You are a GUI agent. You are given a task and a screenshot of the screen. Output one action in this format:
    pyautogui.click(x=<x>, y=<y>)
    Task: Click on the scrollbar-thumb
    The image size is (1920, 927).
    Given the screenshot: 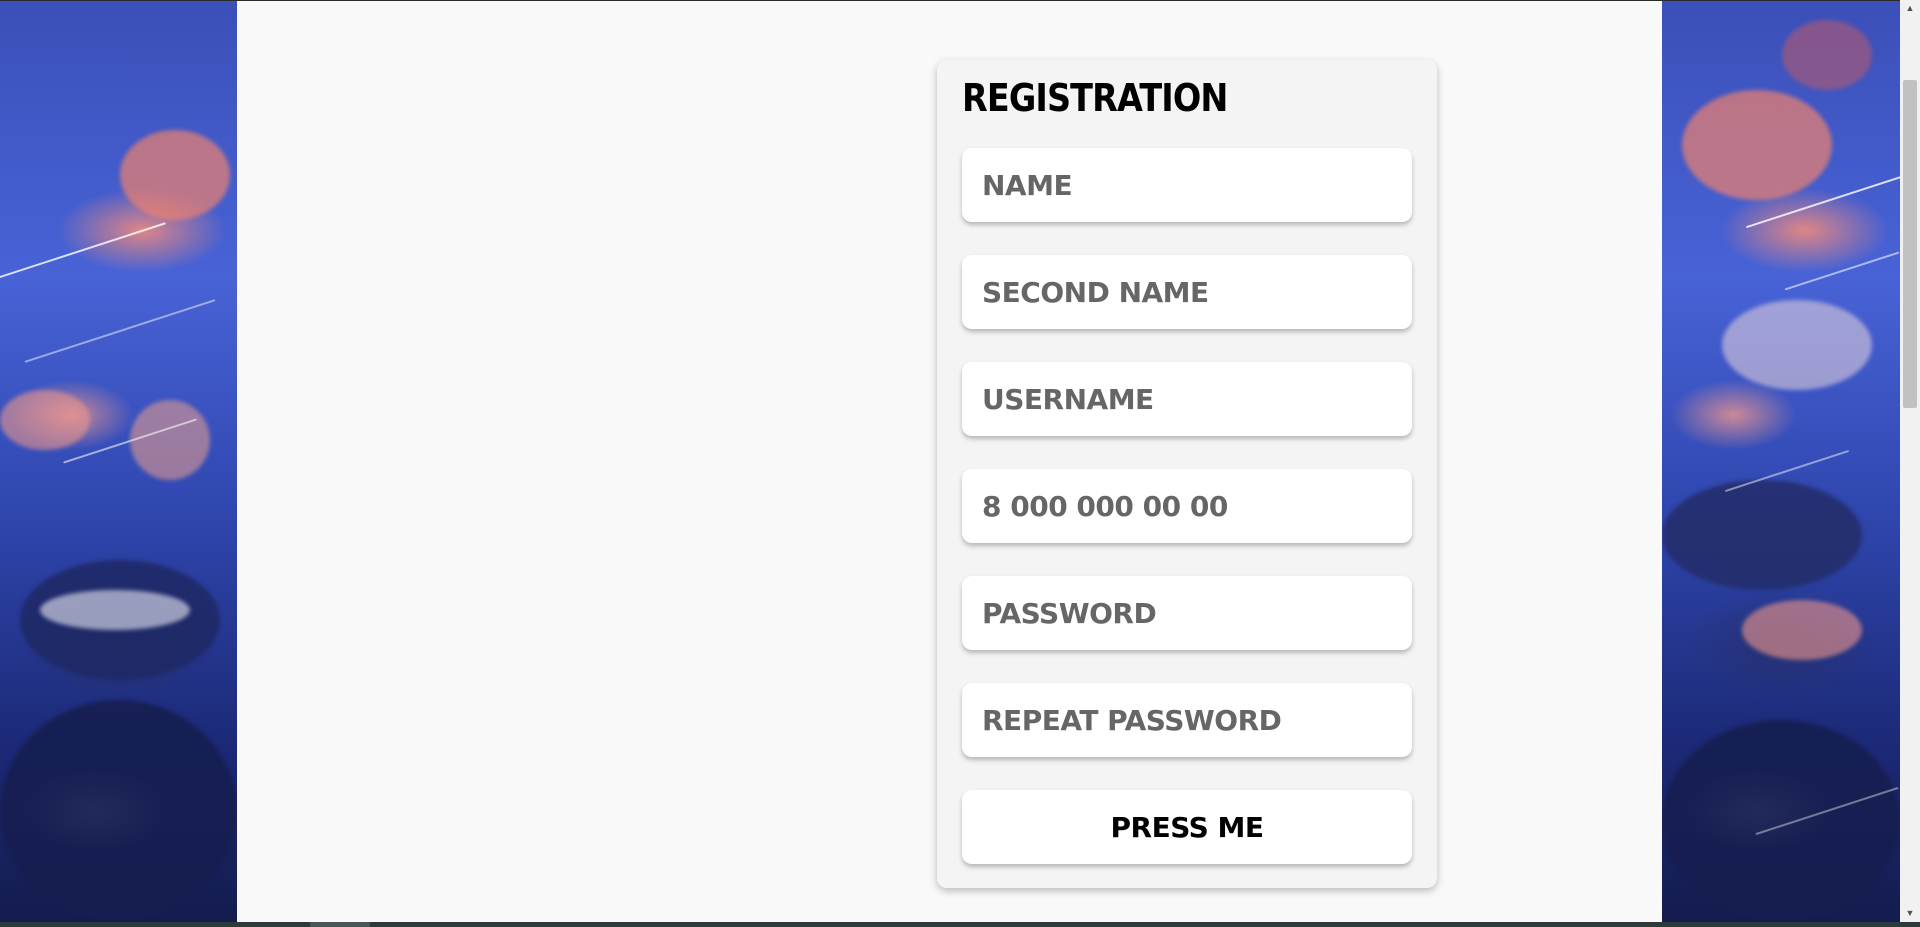 What is the action you would take?
    pyautogui.click(x=1910, y=244)
    